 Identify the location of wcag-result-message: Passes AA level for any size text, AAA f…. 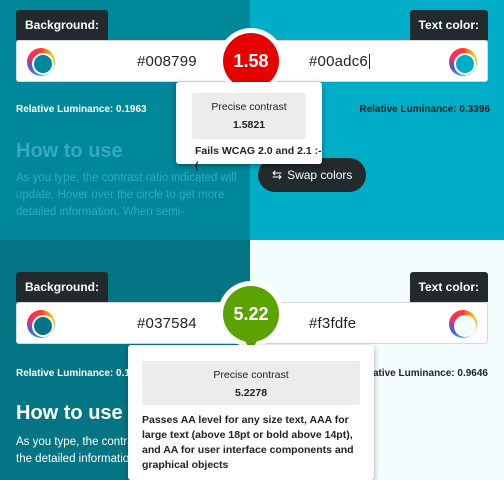
(248, 442).